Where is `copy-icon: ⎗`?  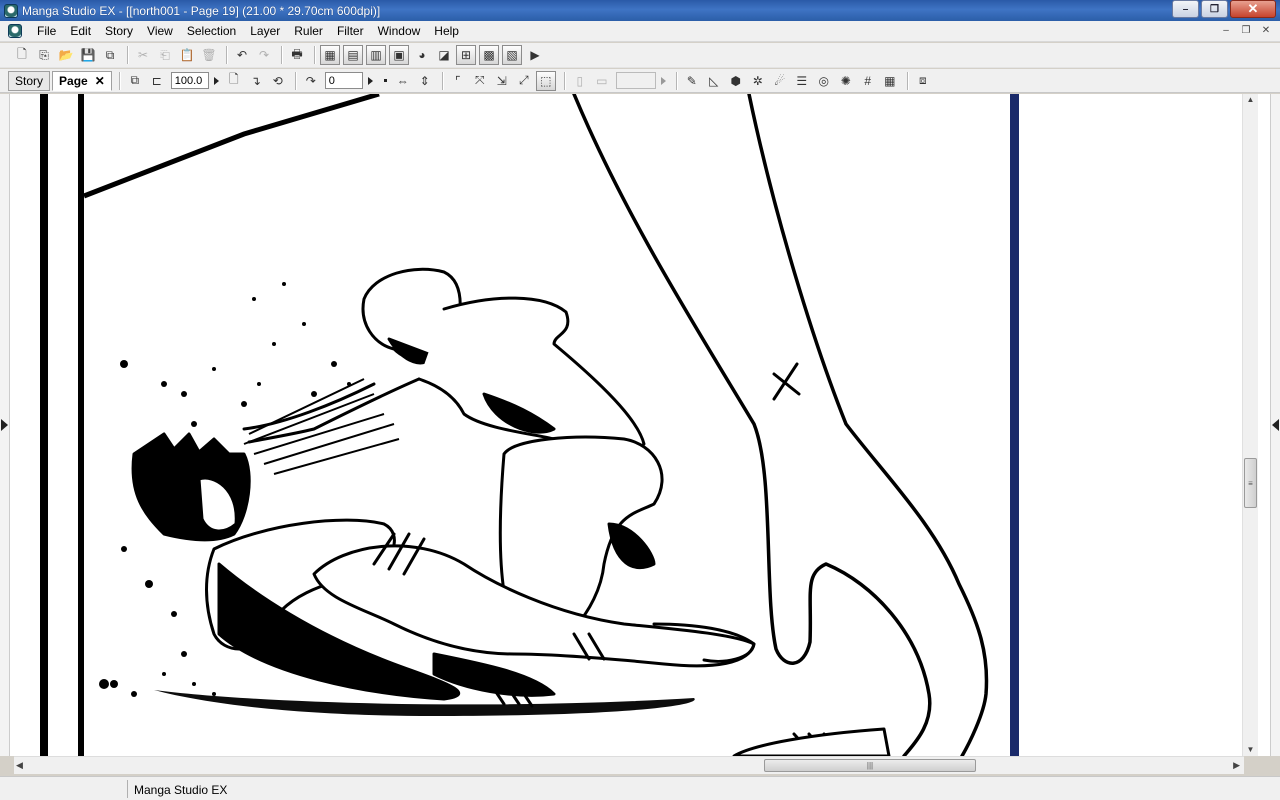 copy-icon: ⎗ is located at coordinates (165, 55).